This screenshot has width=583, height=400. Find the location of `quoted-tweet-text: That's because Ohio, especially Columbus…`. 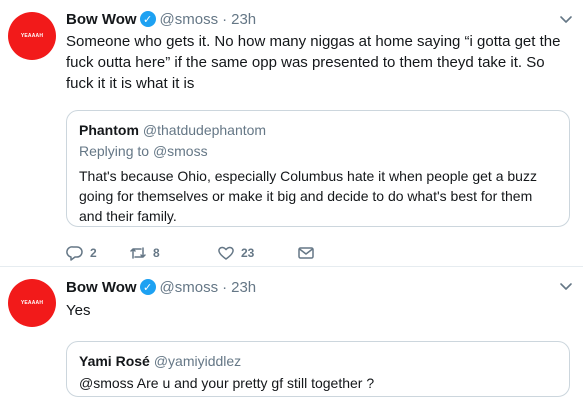

quoted-tweet-text: That's because Ohio, especially Columbus… is located at coordinates (308, 196).